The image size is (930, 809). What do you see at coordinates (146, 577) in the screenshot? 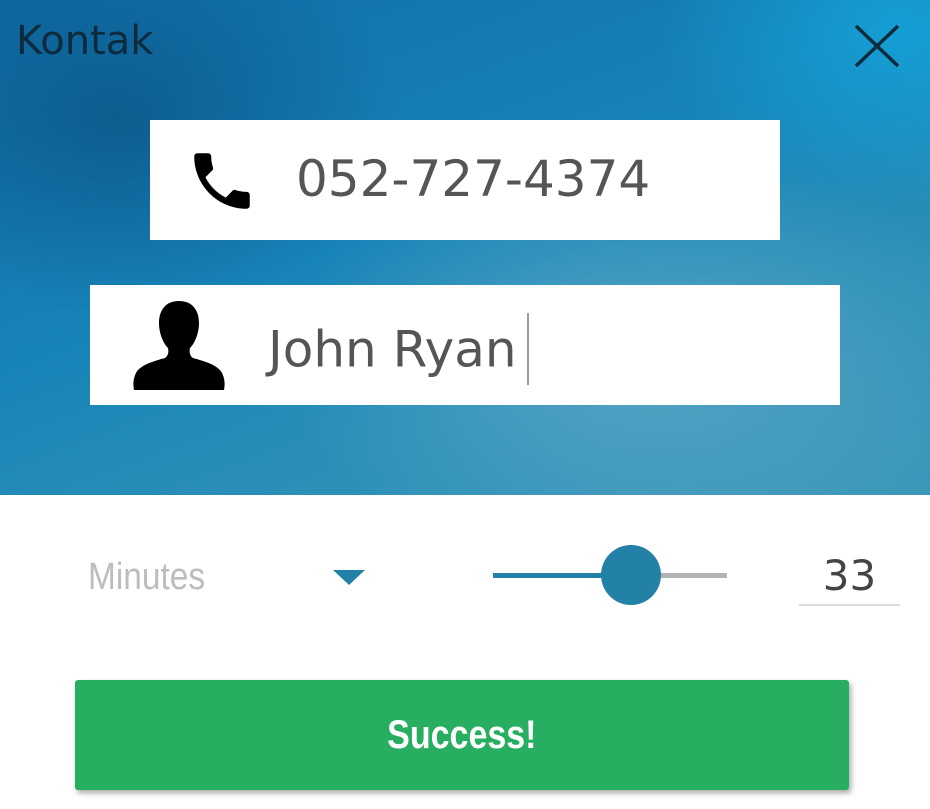
I see `unit-select-label: Minutes` at bounding box center [146, 577].